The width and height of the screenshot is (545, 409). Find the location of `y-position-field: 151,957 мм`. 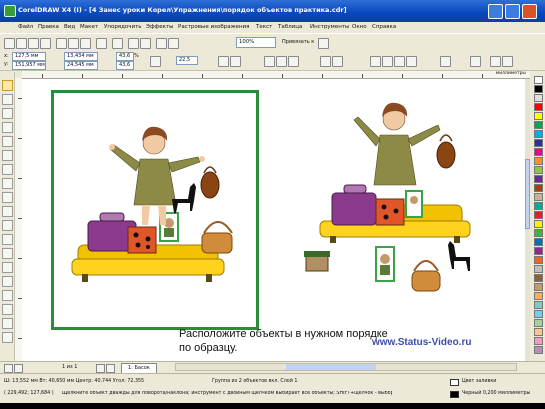

y-position-field: 151,957 мм is located at coordinates (29, 65).